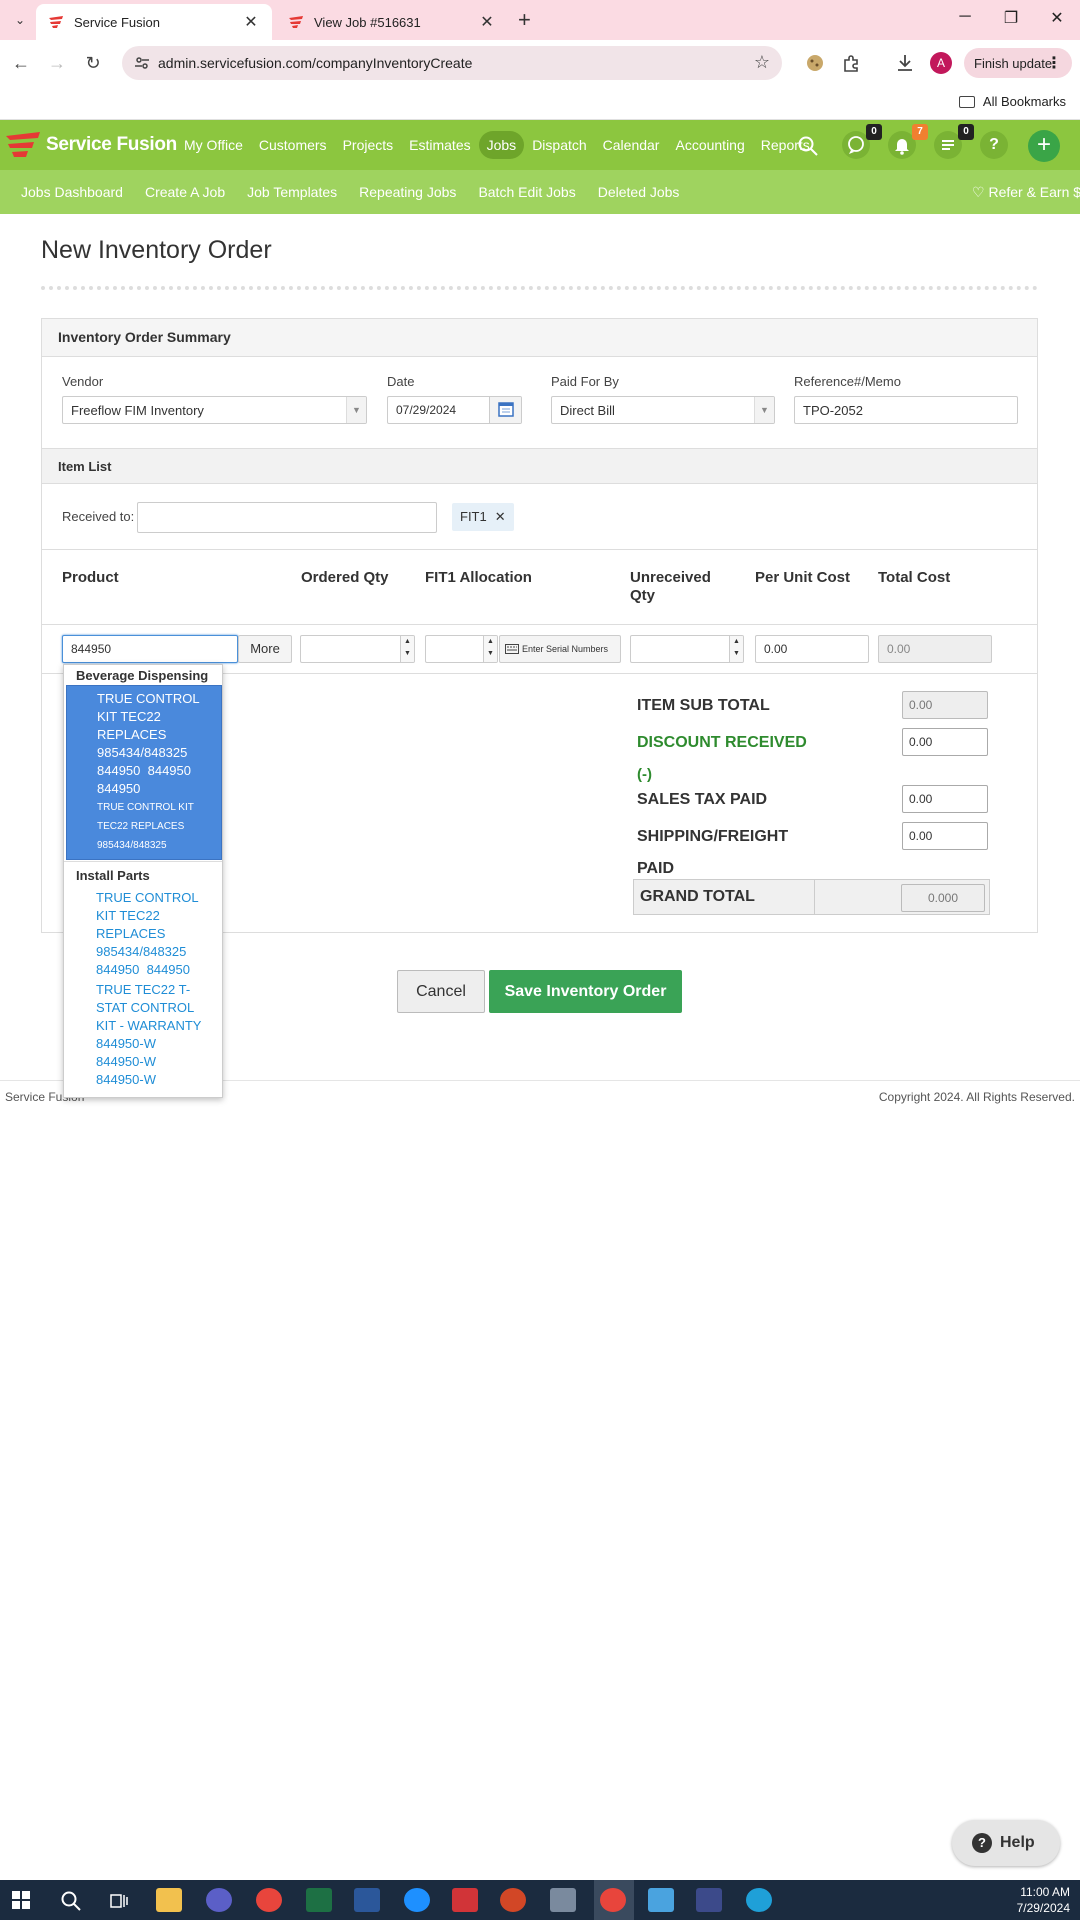 The image size is (1080, 1920). What do you see at coordinates (21, 63) in the screenshot?
I see `back-icon: ←` at bounding box center [21, 63].